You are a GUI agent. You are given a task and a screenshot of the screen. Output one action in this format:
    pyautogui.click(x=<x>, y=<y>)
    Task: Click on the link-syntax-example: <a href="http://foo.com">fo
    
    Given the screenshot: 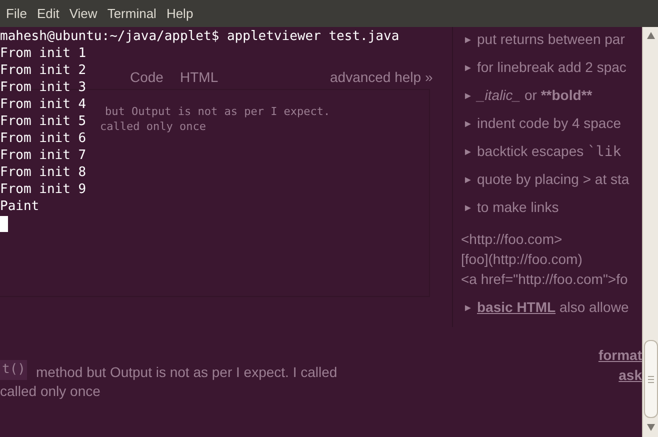 What is the action you would take?
    pyautogui.click(x=544, y=279)
    